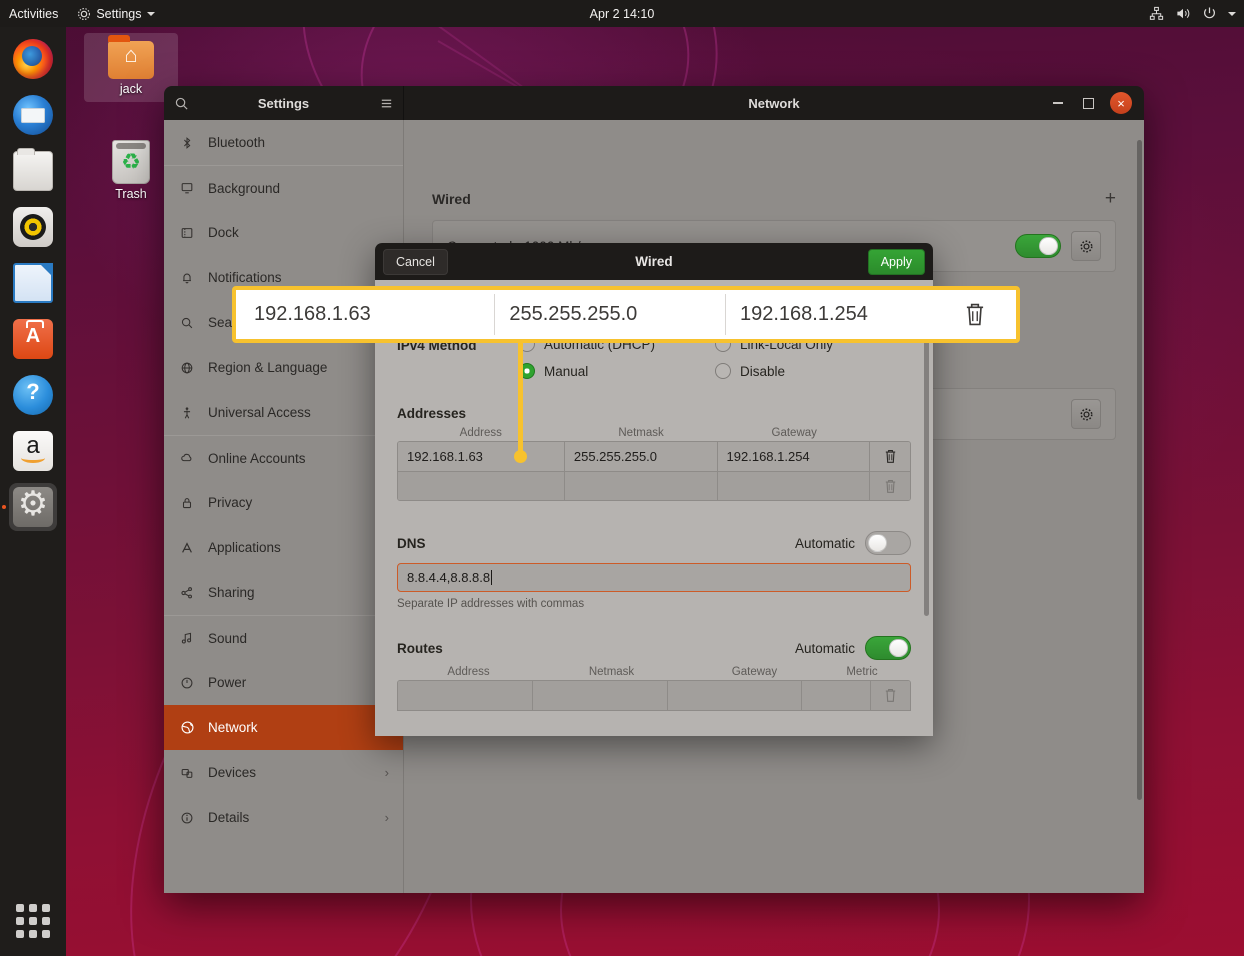 The width and height of the screenshot is (1244, 956). I want to click on clock: Apr 2 14:10, so click(622, 14).